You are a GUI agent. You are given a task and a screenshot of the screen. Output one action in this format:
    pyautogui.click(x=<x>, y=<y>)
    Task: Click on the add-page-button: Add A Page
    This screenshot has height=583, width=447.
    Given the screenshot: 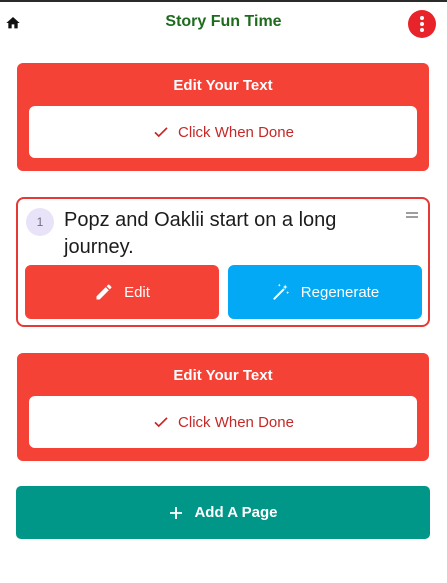 What is the action you would take?
    pyautogui.click(x=223, y=512)
    